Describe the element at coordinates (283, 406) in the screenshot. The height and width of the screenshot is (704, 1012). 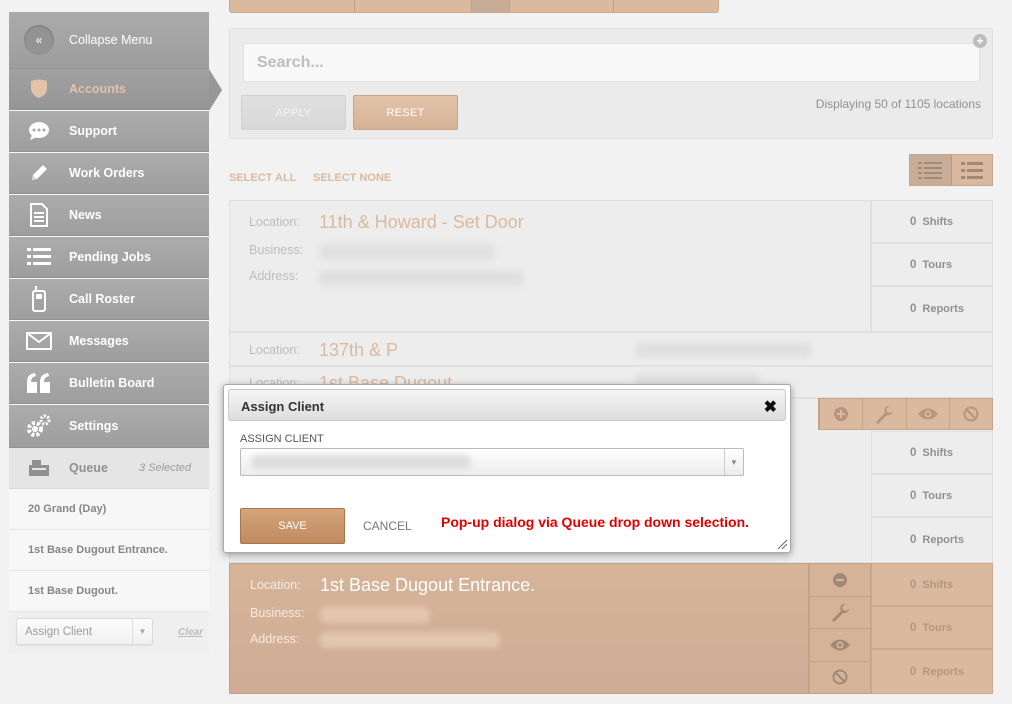
I see `dialog-title: Assign Client` at that location.